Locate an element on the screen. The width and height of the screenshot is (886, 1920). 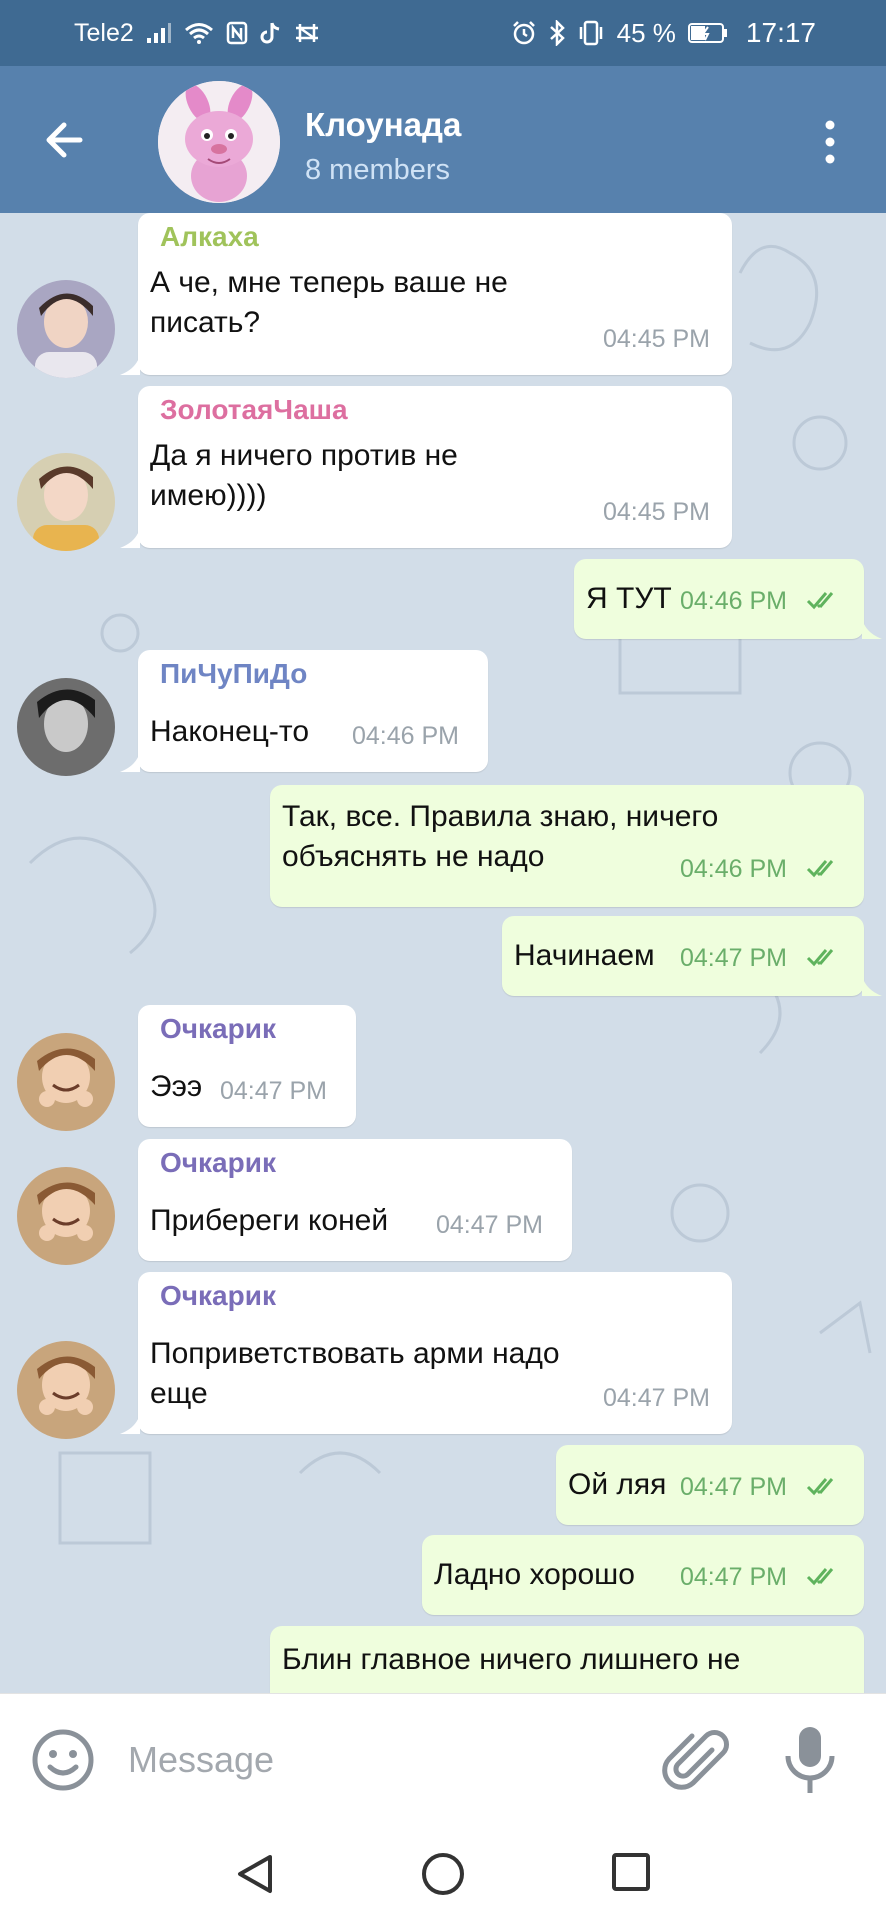
microphone-icon is located at coordinates (810, 1760).